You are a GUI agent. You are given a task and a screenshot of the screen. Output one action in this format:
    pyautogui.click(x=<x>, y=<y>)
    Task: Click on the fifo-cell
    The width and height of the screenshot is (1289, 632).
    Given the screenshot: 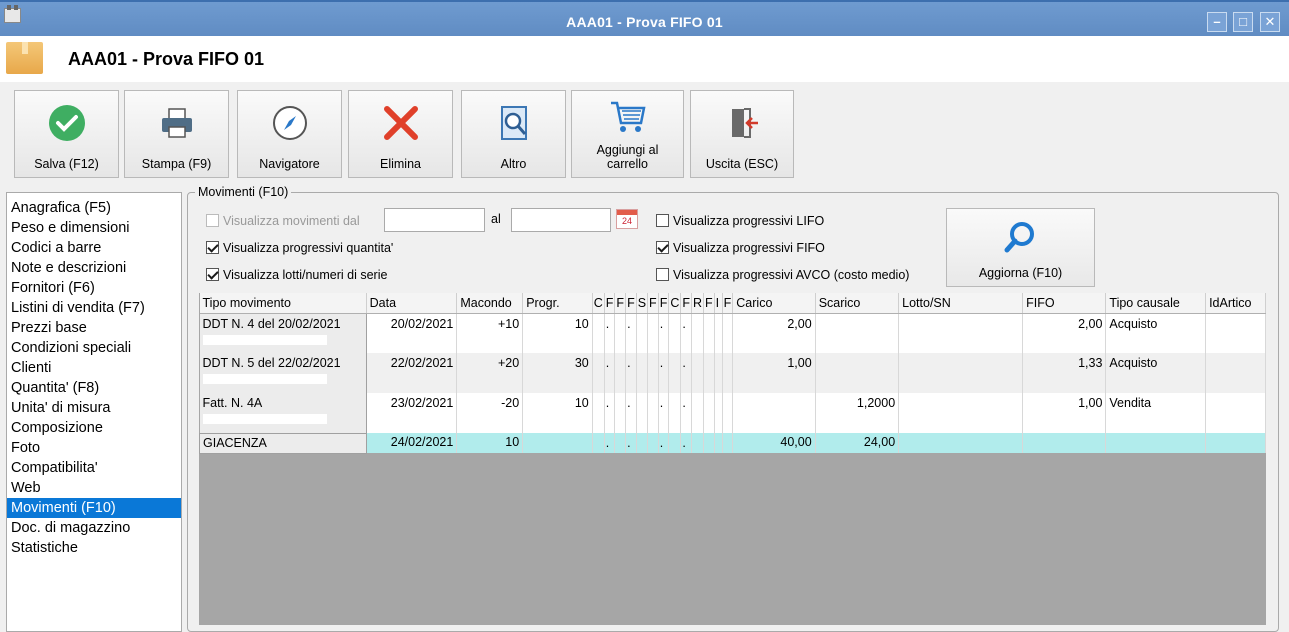 What is the action you would take?
    pyautogui.click(x=1064, y=443)
    